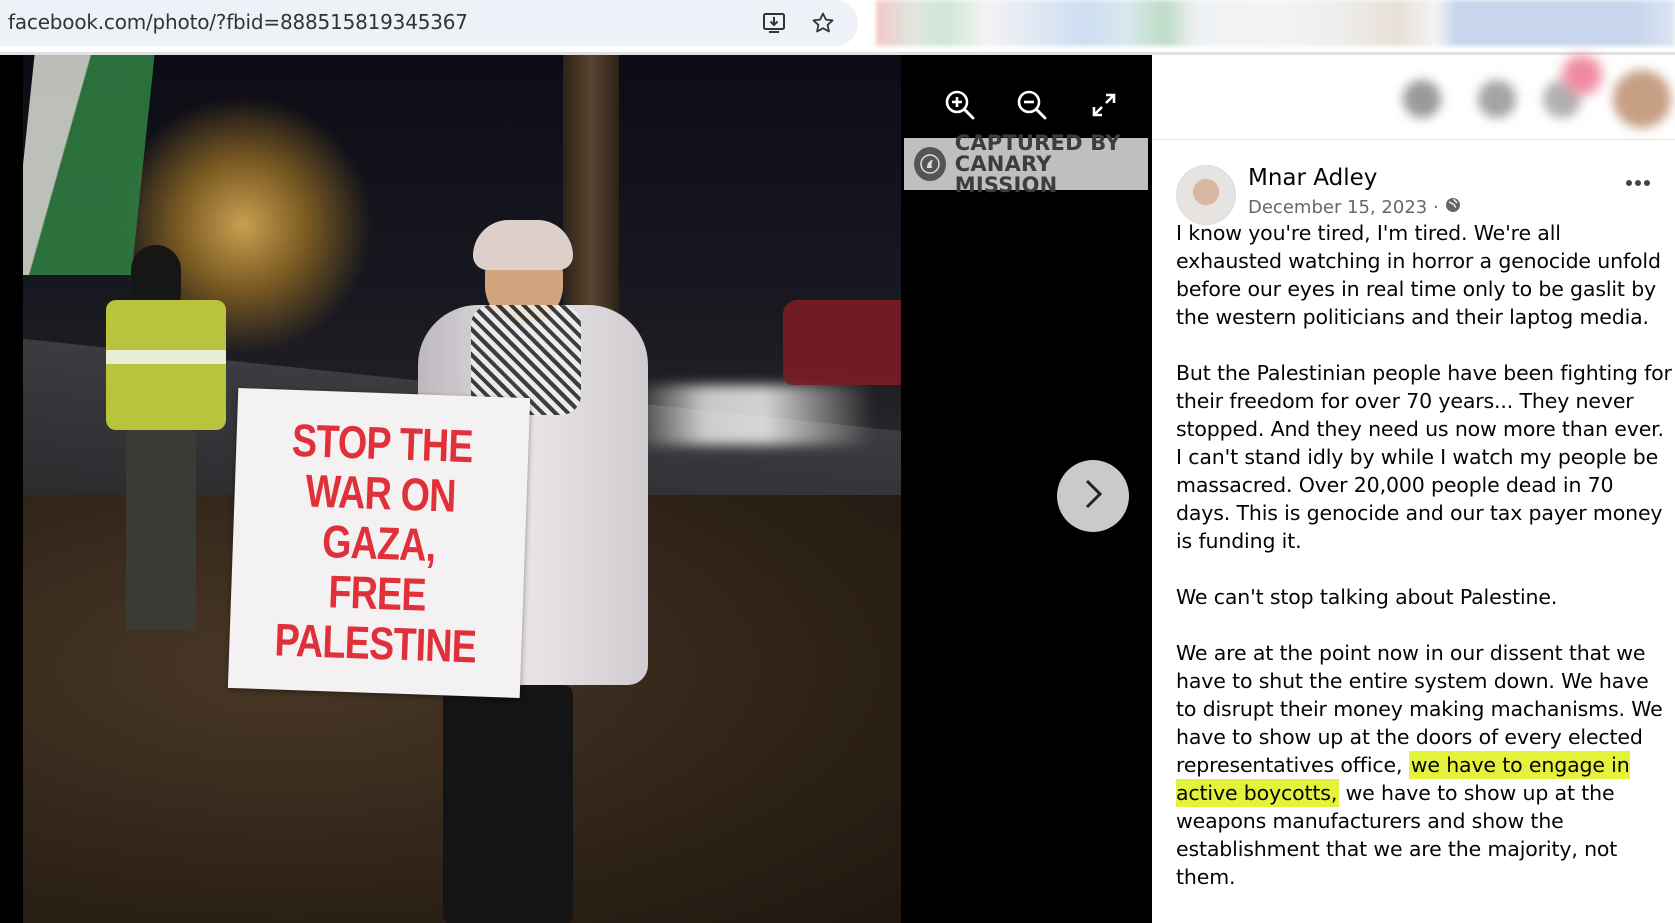 Image resolution: width=1675 pixels, height=923 pixels. Describe the element at coordinates (1582, 75) in the screenshot. I see `blurred-notification-dot` at that location.